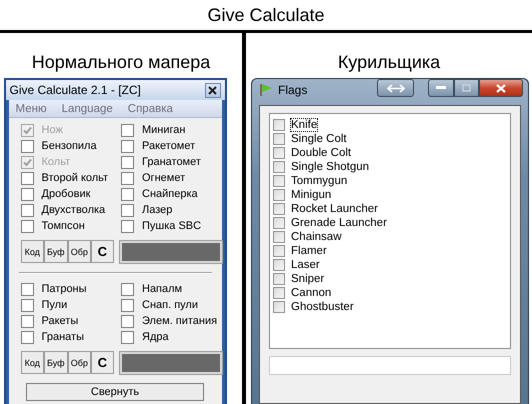 The width and height of the screenshot is (532, 404). I want to click on checkbox-label: Нож, so click(52, 130).